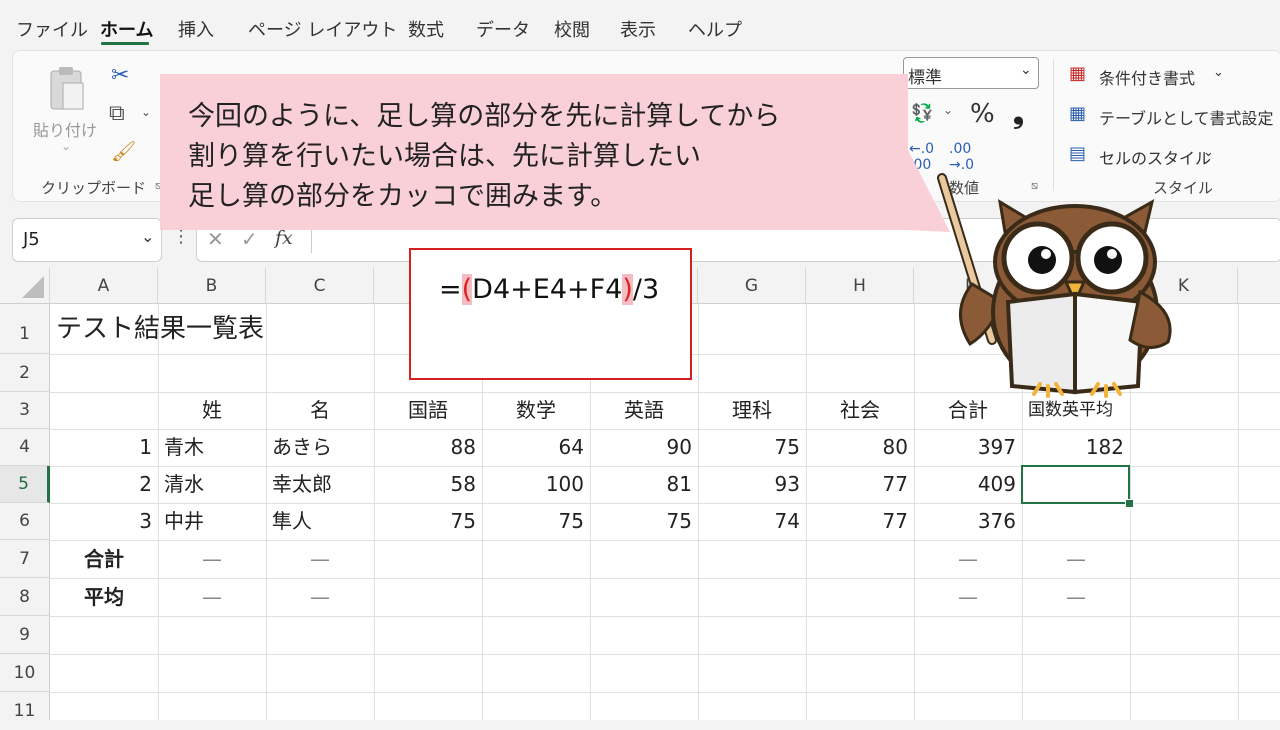 The height and width of the screenshot is (730, 1280). I want to click on tab-help: ヘルプ, so click(715, 29).